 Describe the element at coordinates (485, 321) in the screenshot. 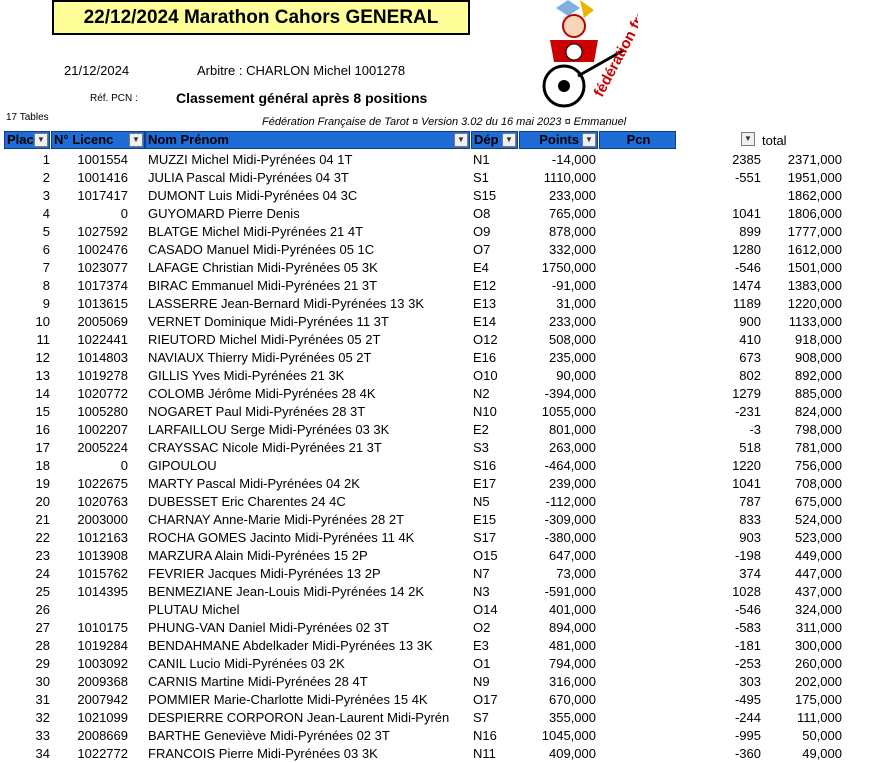

I see `cell-dep: E14` at that location.